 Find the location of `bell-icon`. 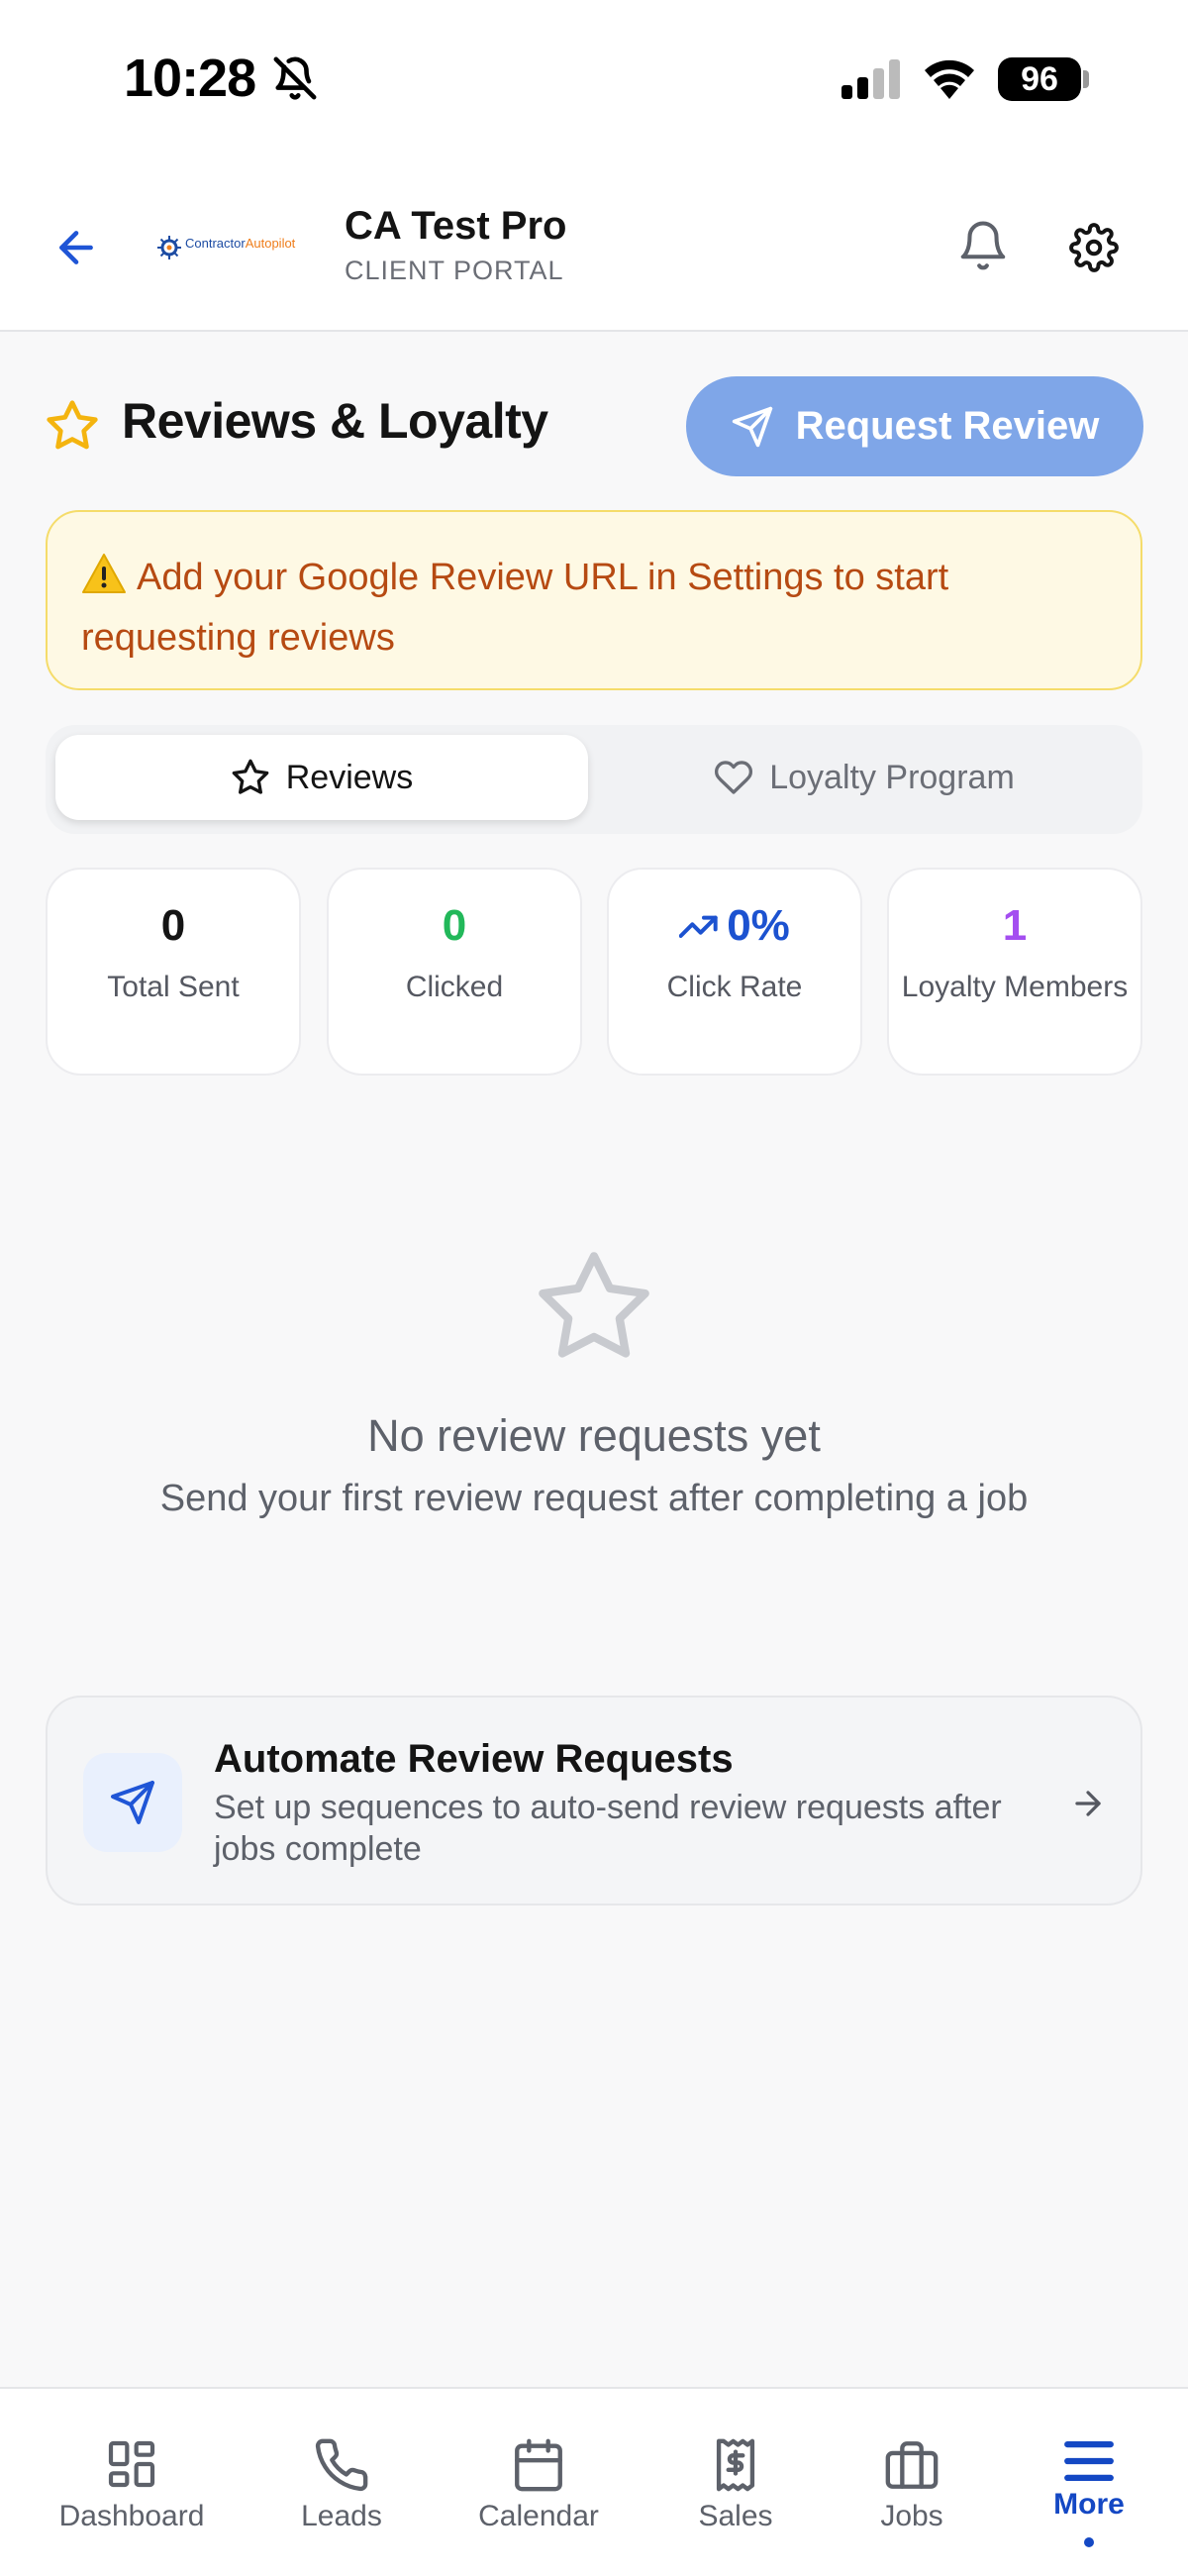

bell-icon is located at coordinates (983, 245).